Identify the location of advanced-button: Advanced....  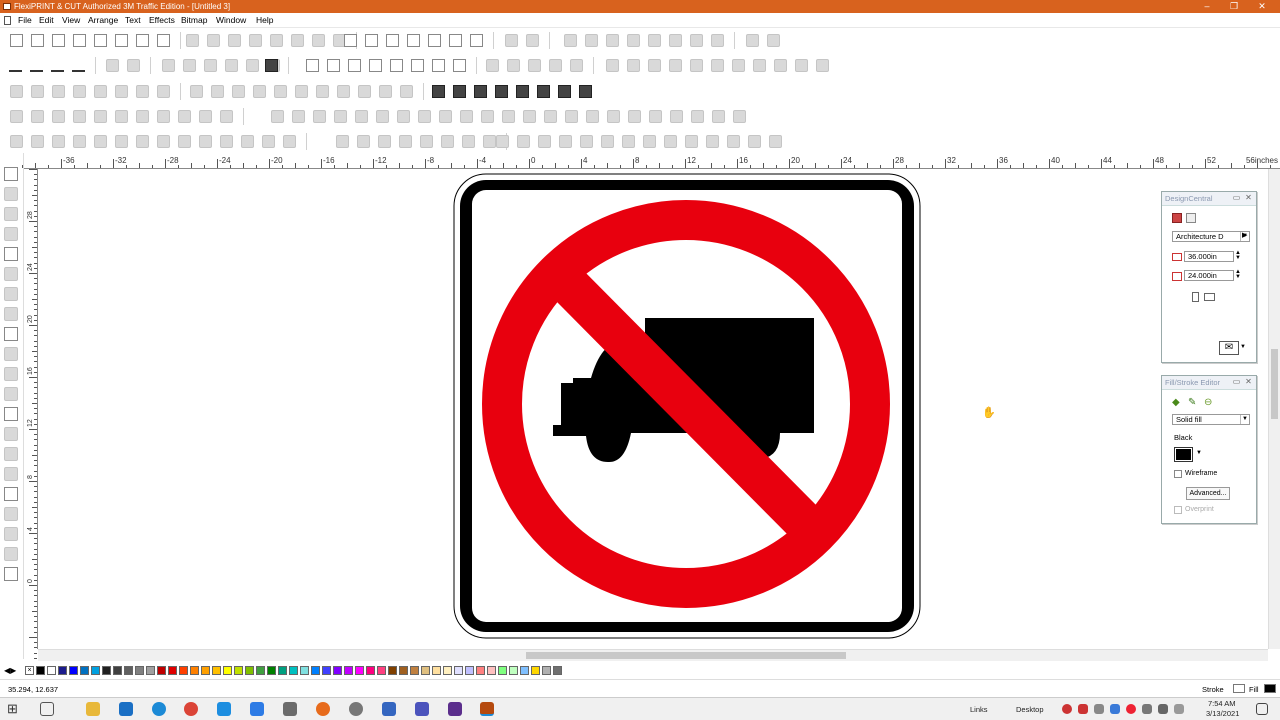
(1208, 493).